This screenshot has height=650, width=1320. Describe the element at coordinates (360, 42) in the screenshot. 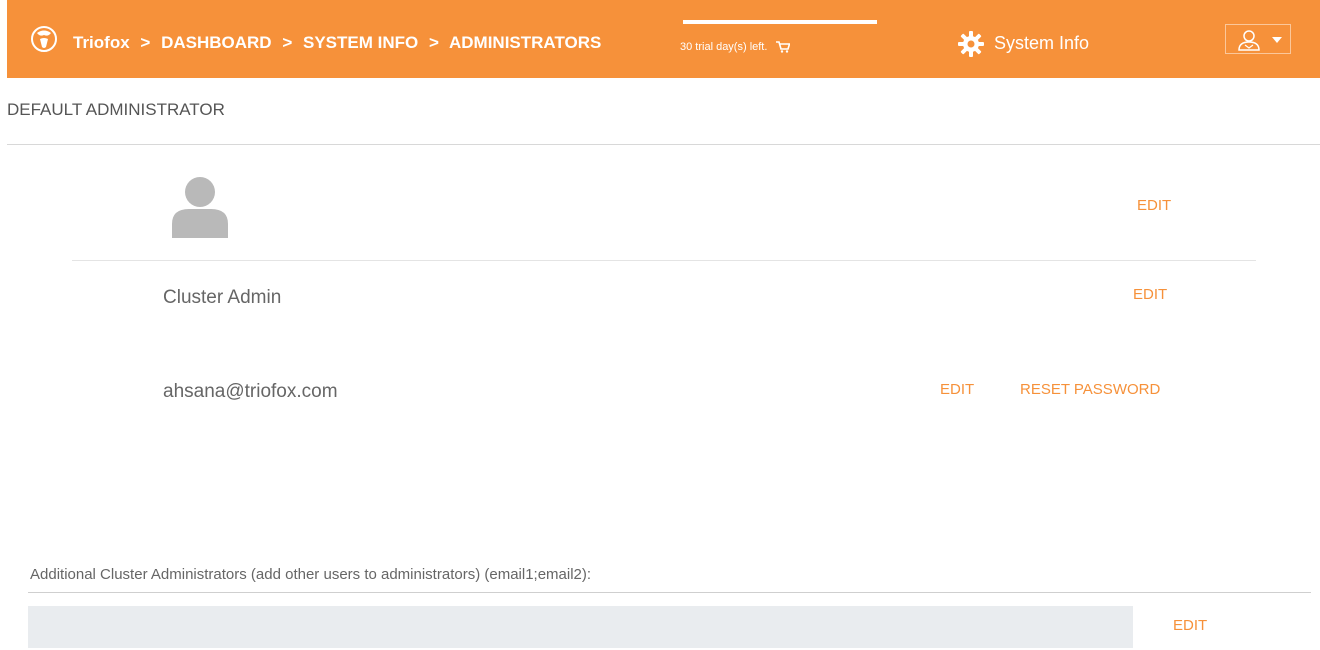

I see `breadcrumb-system-info: SYSTEM INFO` at that location.